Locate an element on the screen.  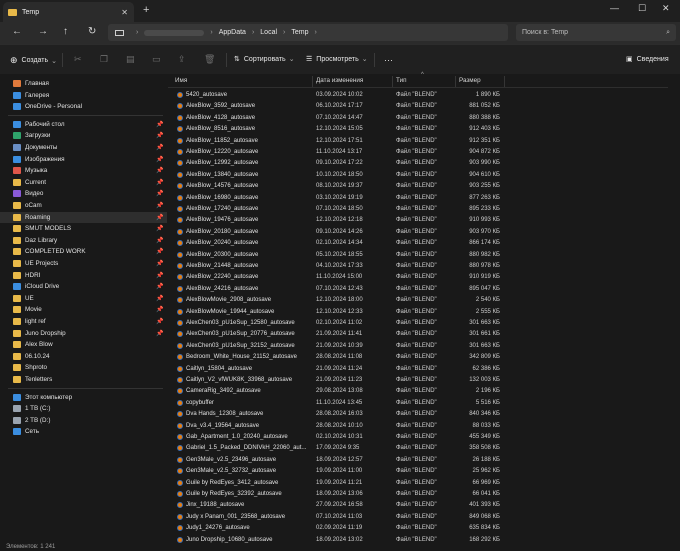
sidebar-item: 1 TB (C:) is located at coordinates (83, 408).